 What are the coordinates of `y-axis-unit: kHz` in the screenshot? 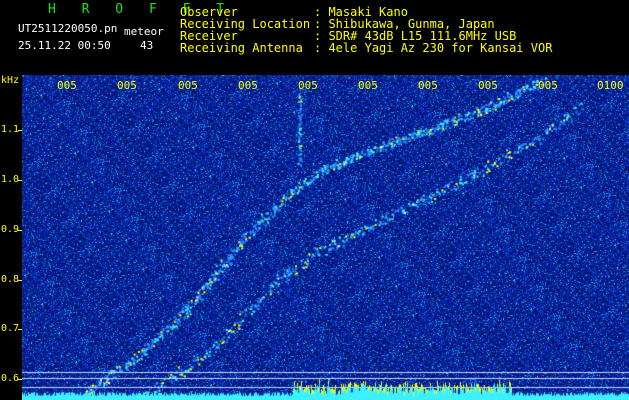 It's located at (10, 80).